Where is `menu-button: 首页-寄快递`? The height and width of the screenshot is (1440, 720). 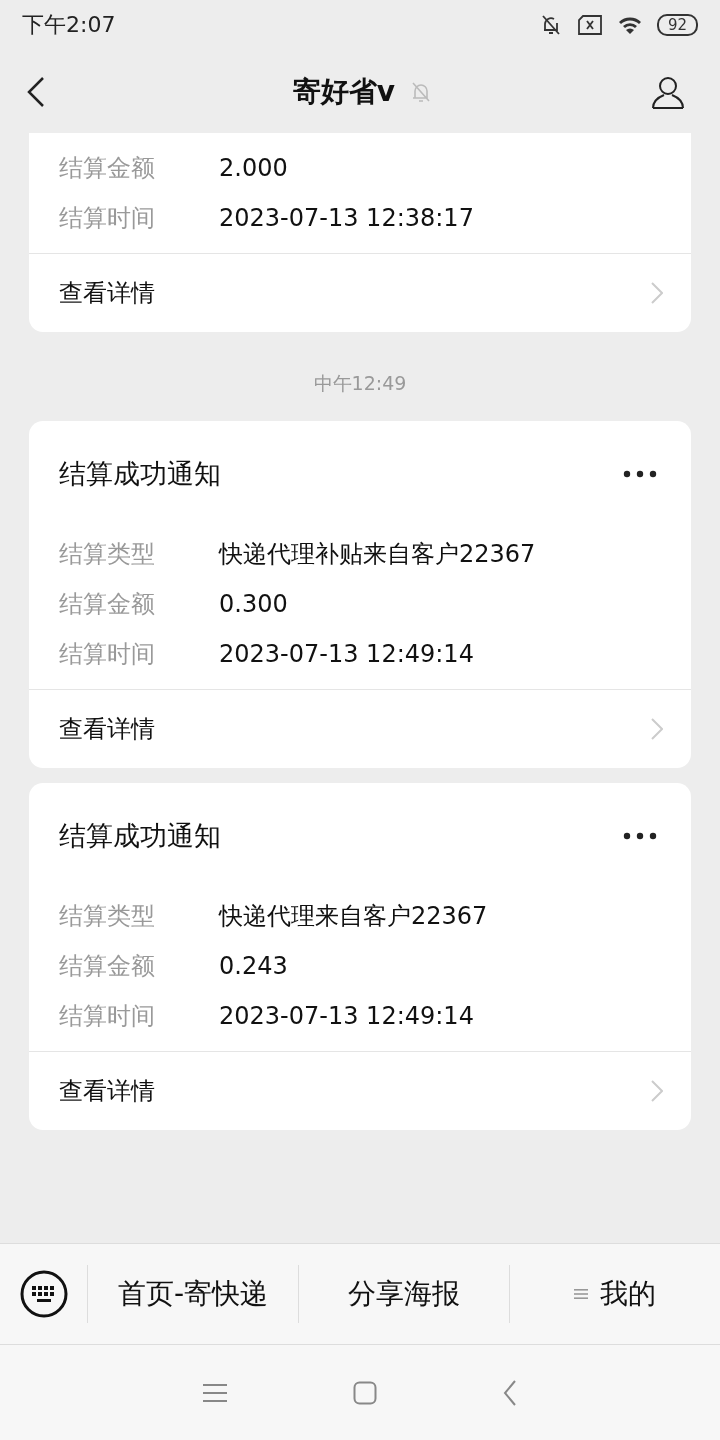
menu-button: 首页-寄快递 is located at coordinates (193, 1294).